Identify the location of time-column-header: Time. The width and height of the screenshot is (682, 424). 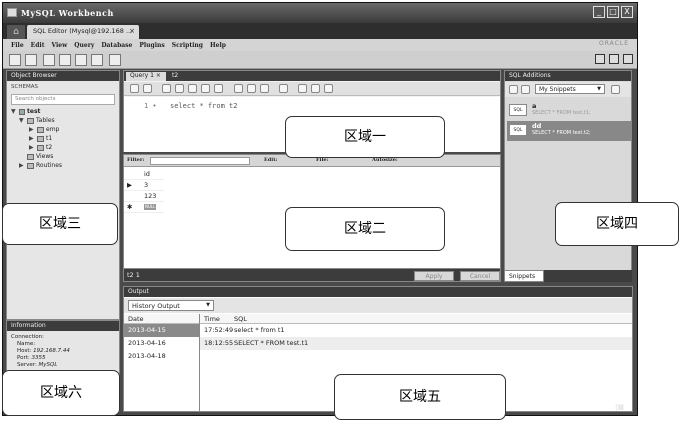
(212, 319).